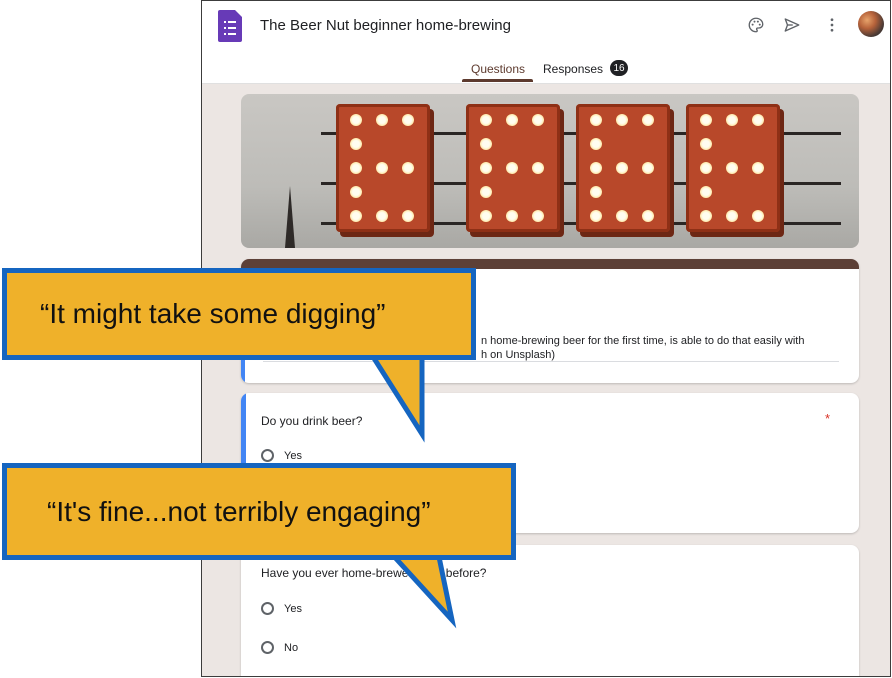 This screenshot has height=678, width=892. Describe the element at coordinates (498, 69) in the screenshot. I see `tab-questions: Questions` at that location.